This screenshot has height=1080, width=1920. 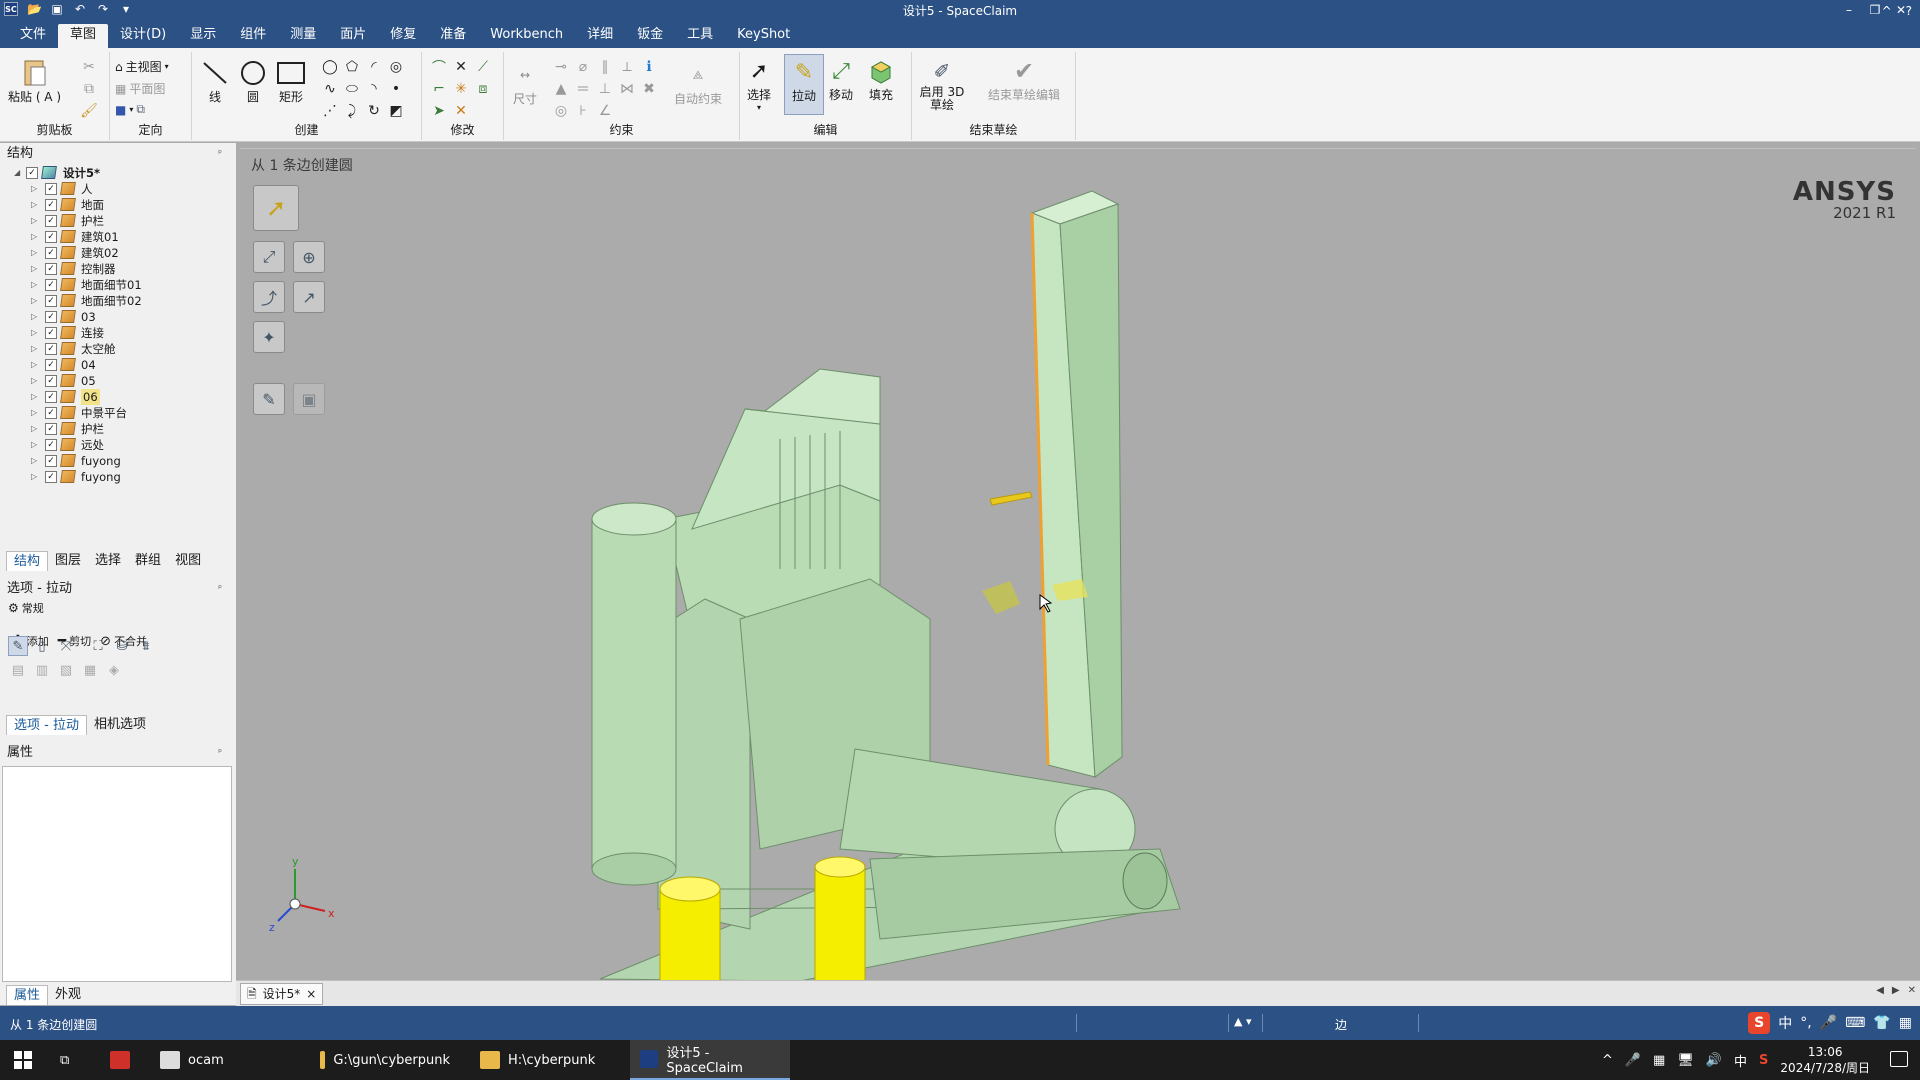 I want to click on menu-item: 设计(D), so click(x=143, y=36).